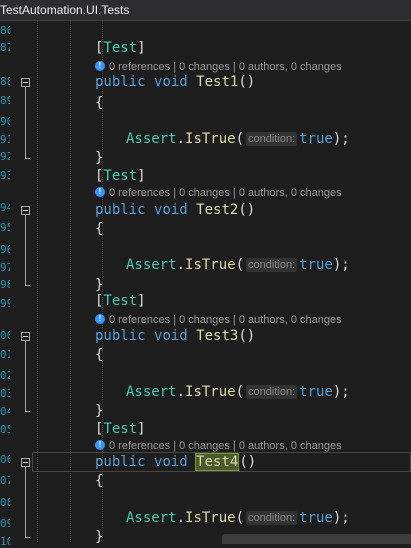 This screenshot has height=548, width=411. What do you see at coordinates (5, 156) in the screenshot?
I see `line-number: 92` at bounding box center [5, 156].